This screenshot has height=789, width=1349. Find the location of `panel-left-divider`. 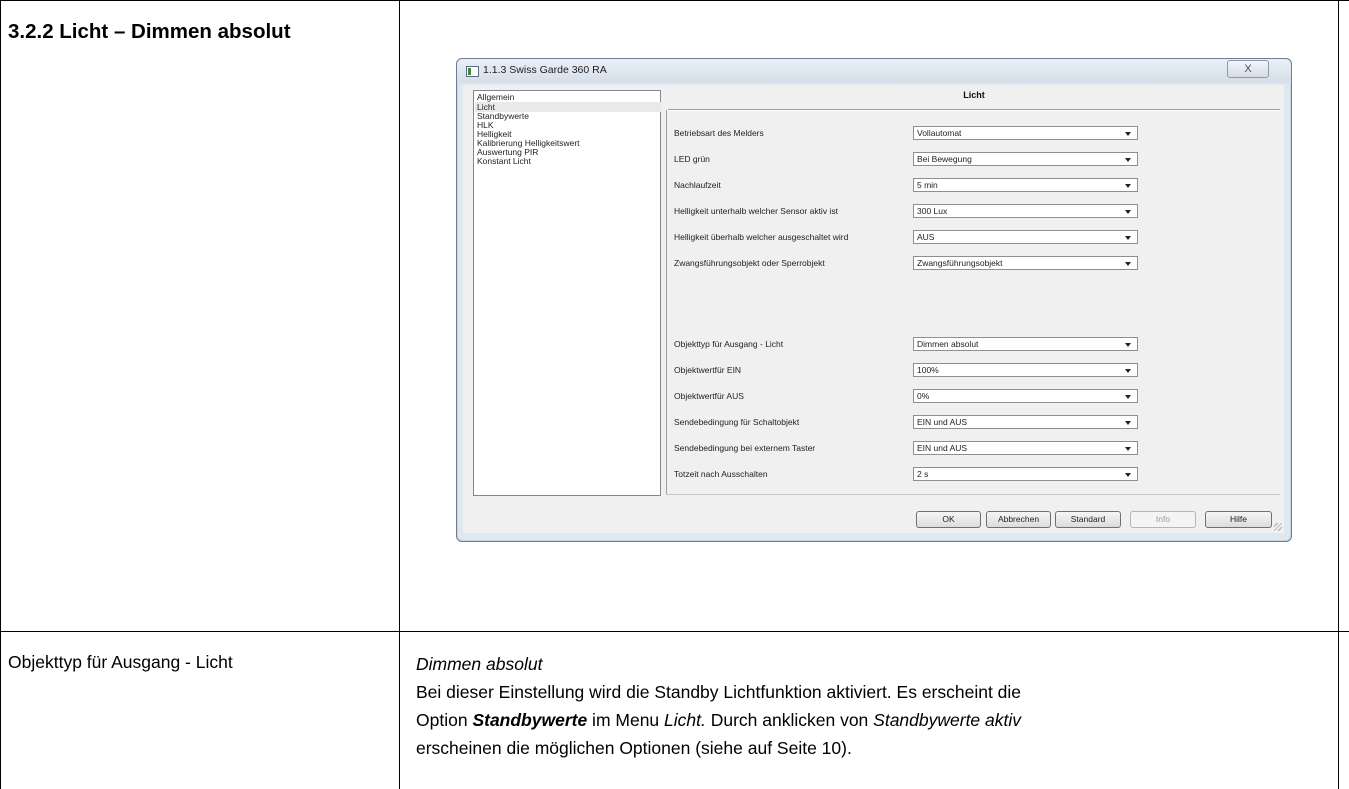

panel-left-divider is located at coordinates (666, 302).